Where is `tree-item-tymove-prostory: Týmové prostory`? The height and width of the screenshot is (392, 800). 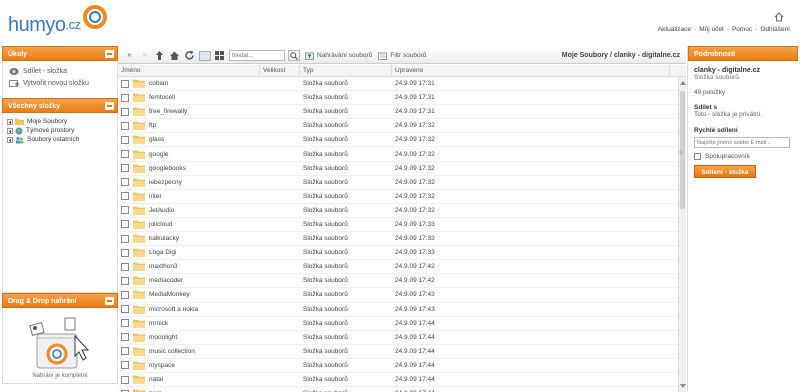 tree-item-tymove-prostory: Týmové prostory is located at coordinates (60, 130).